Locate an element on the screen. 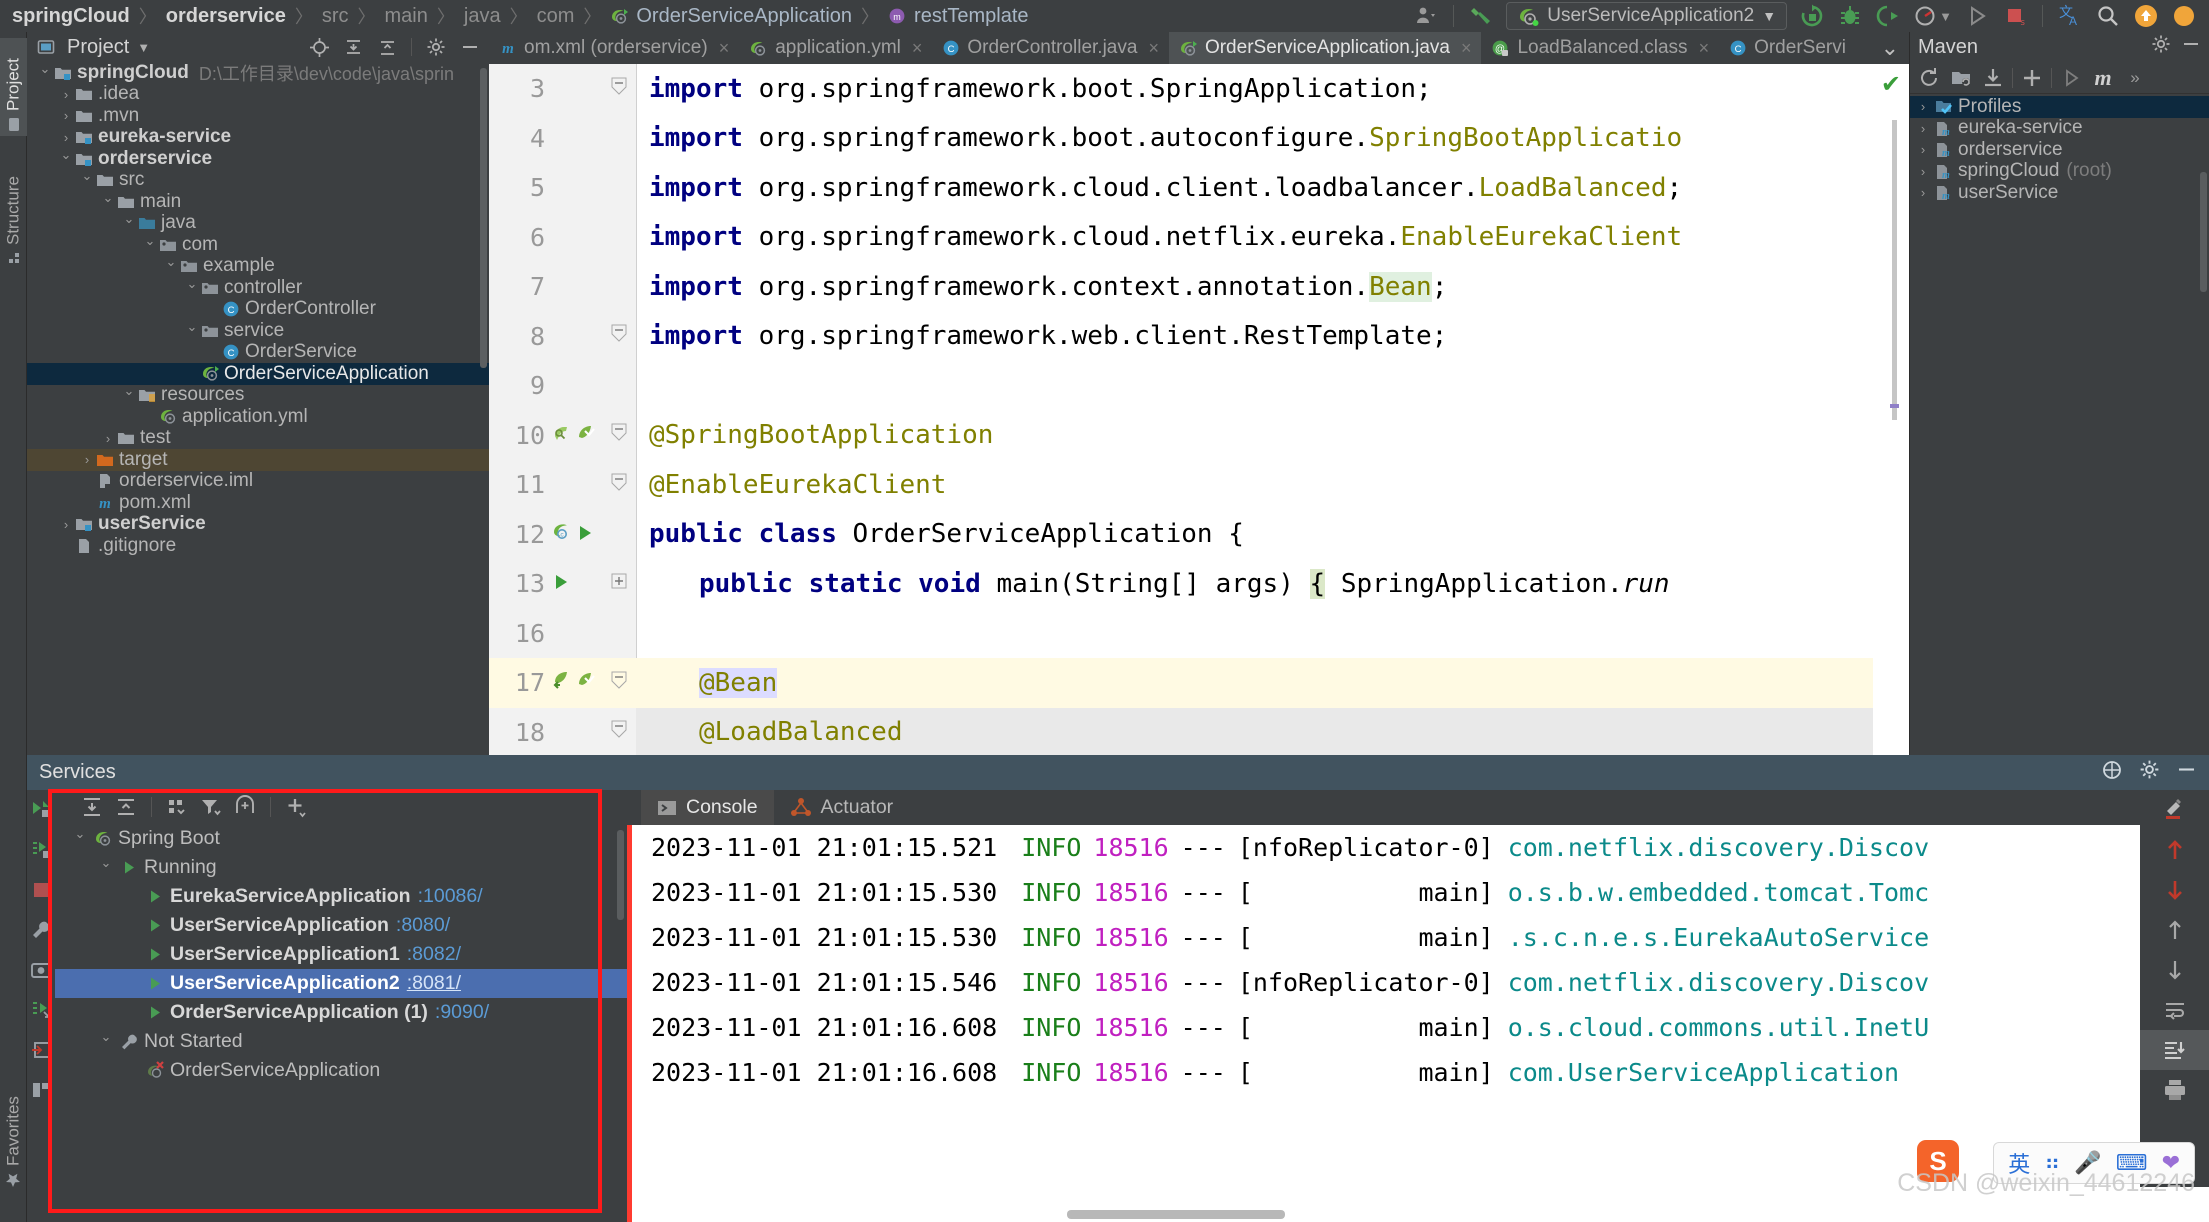  code-line: 18 @LoadBalanced is located at coordinates (1199, 731).